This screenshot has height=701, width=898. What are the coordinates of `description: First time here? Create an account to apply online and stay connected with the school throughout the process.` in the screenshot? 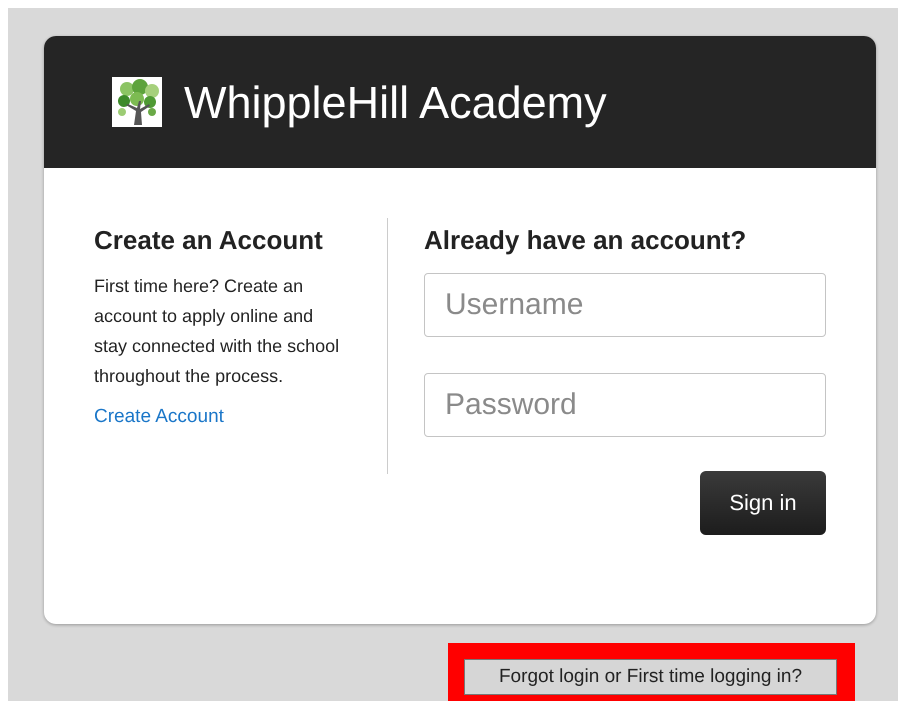 It's located at (217, 331).